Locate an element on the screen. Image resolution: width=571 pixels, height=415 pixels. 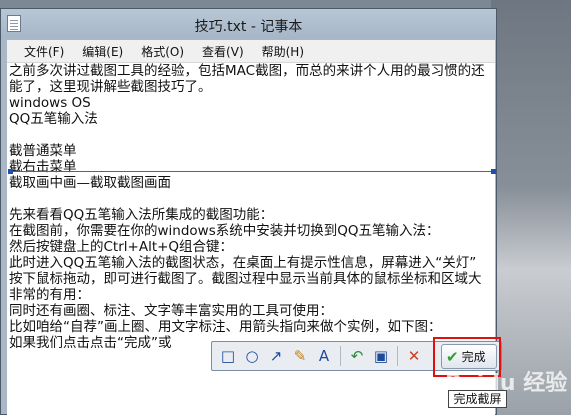
text-line: 然后按键盘上的Ctrl+Alt+Q组合键： is located at coordinates (121, 247).